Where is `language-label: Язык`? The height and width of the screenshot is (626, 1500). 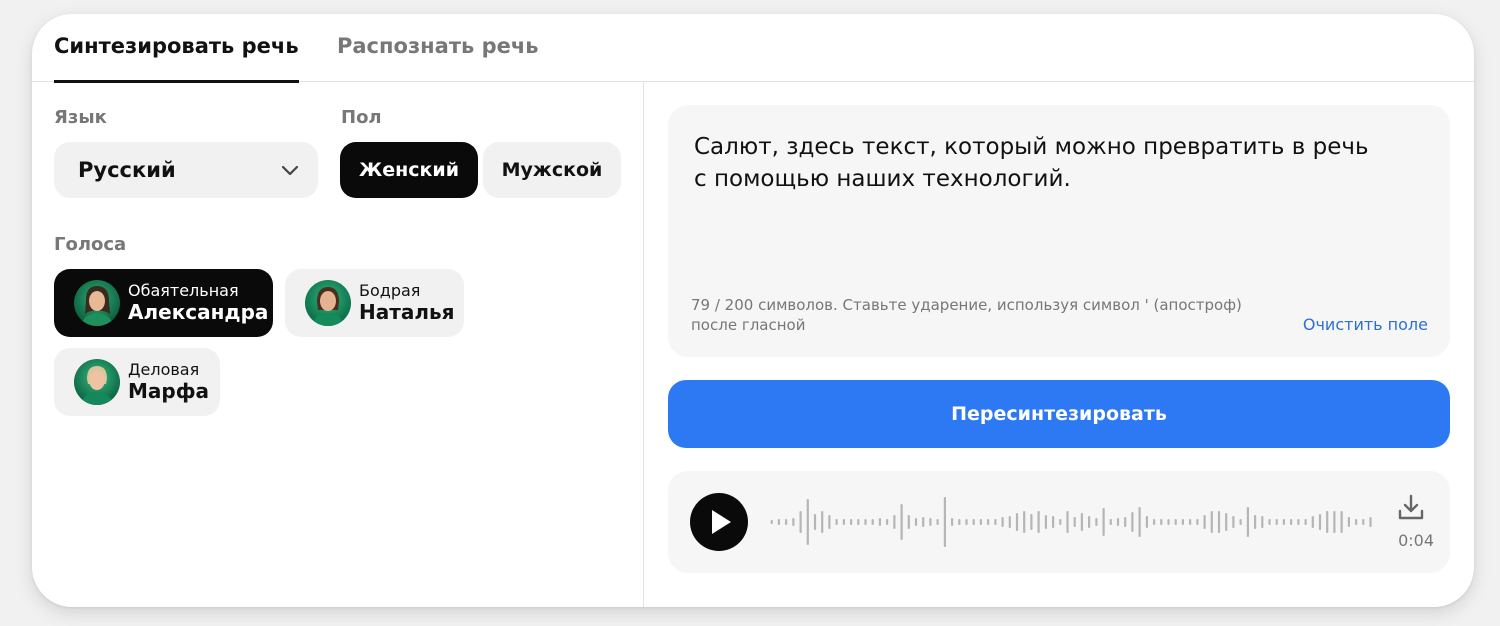
language-label: Язык is located at coordinates (80, 117).